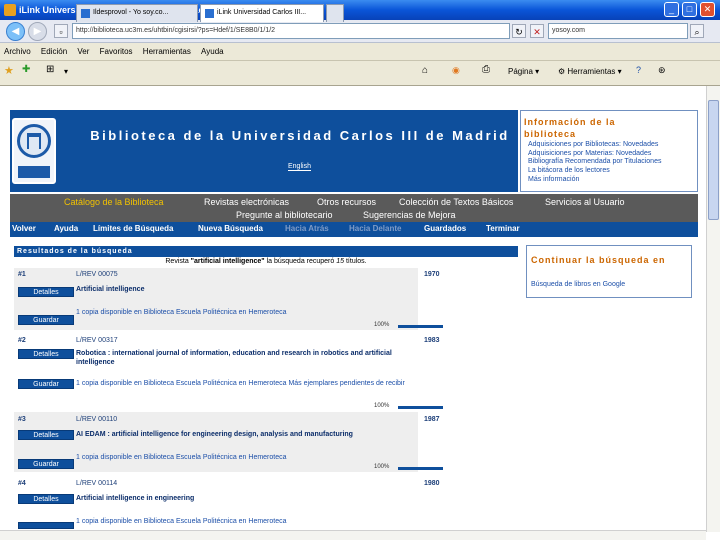  Describe the element at coordinates (17, 49) in the screenshot. I see `menu-file: Archivo` at that location.